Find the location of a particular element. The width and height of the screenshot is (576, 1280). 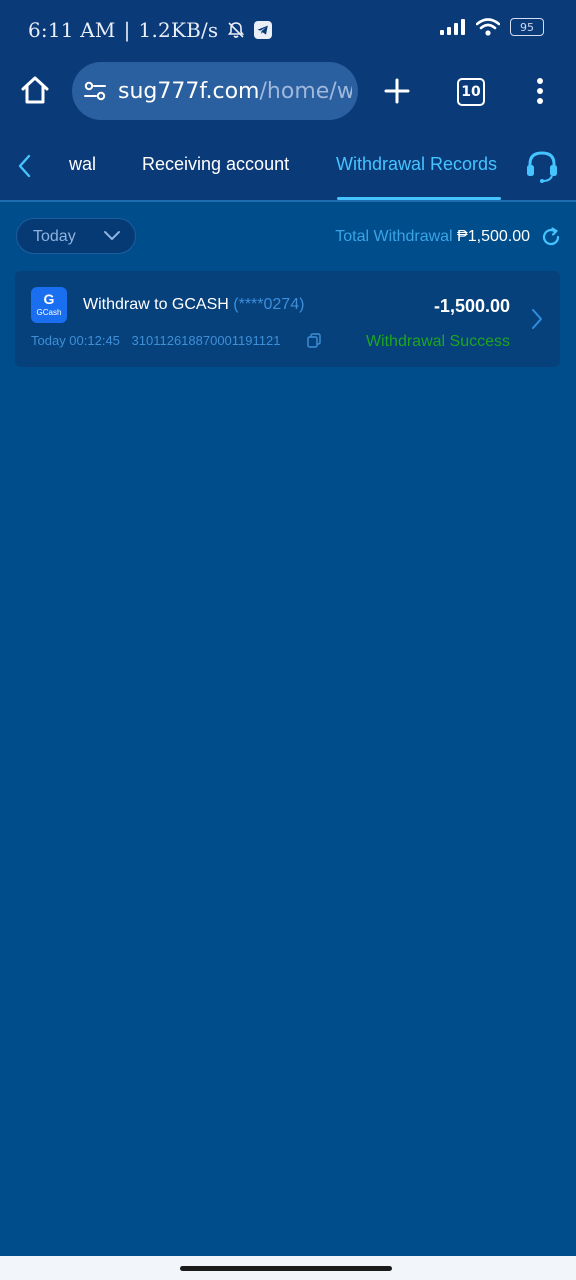

status-left: 6:11 AM | 1.2KB/s is located at coordinates (150, 30).